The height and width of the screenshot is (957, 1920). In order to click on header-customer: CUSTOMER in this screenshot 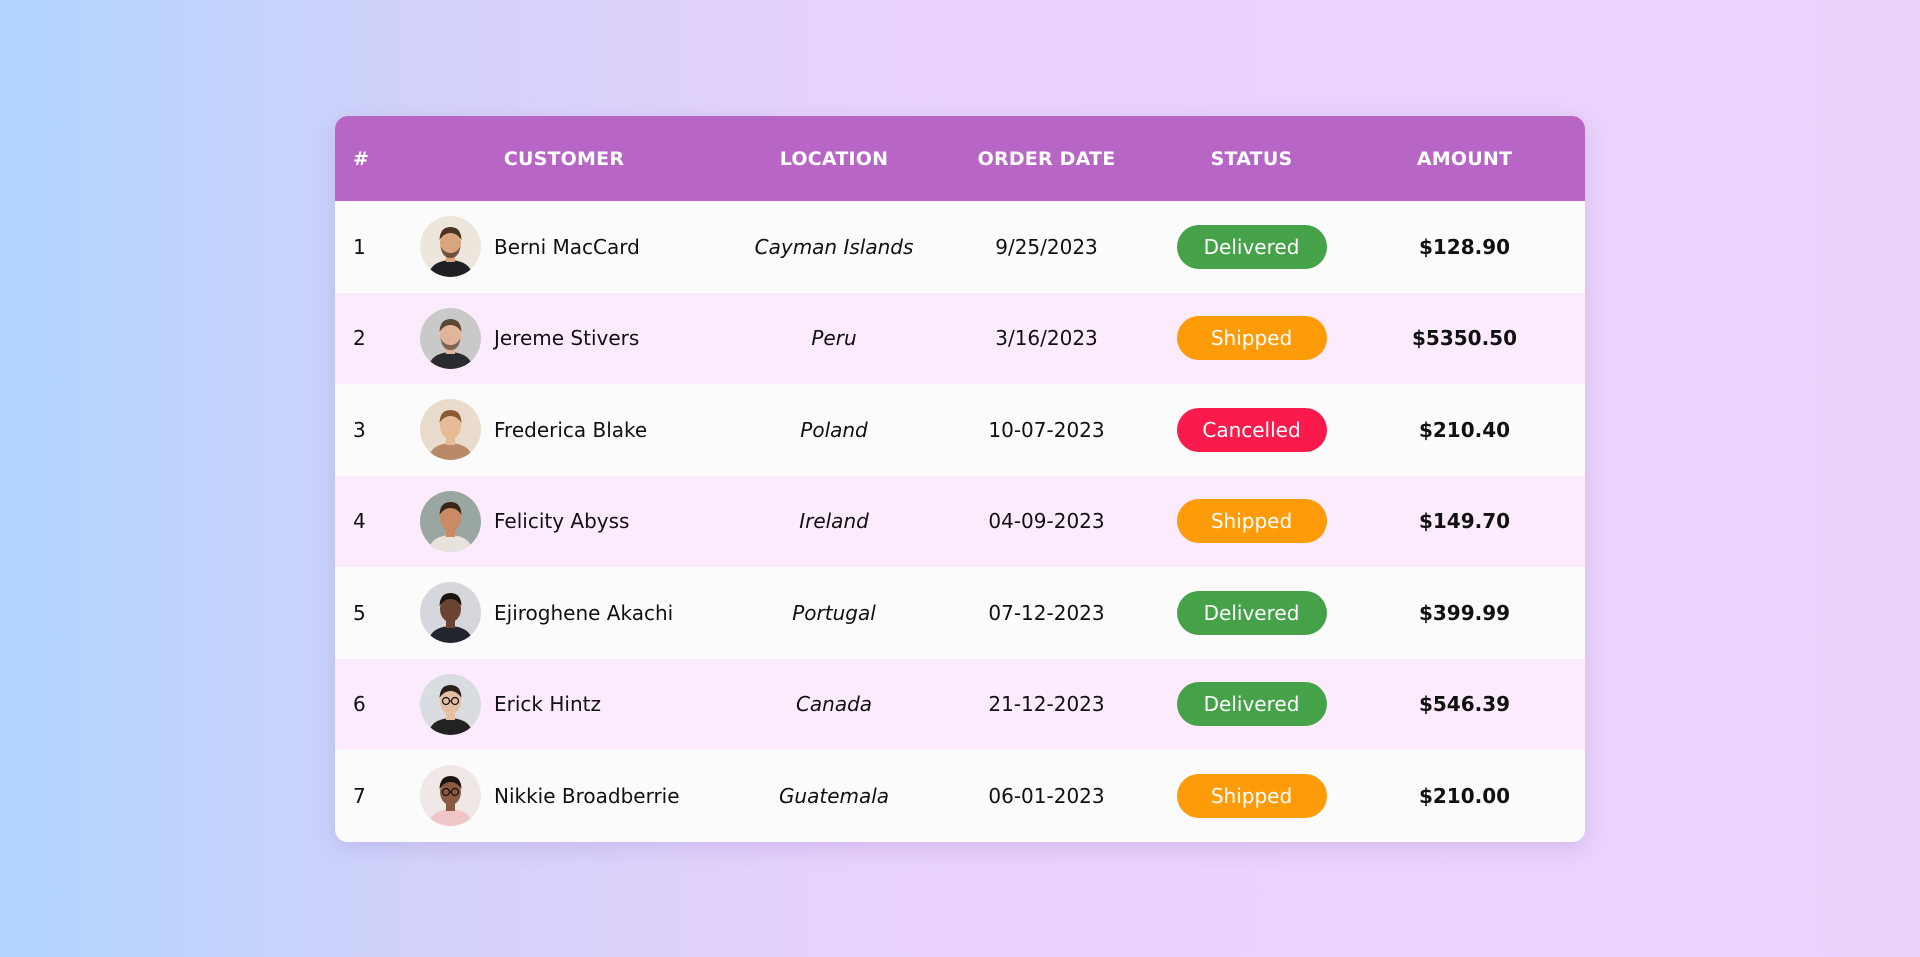, I will do `click(564, 158)`.